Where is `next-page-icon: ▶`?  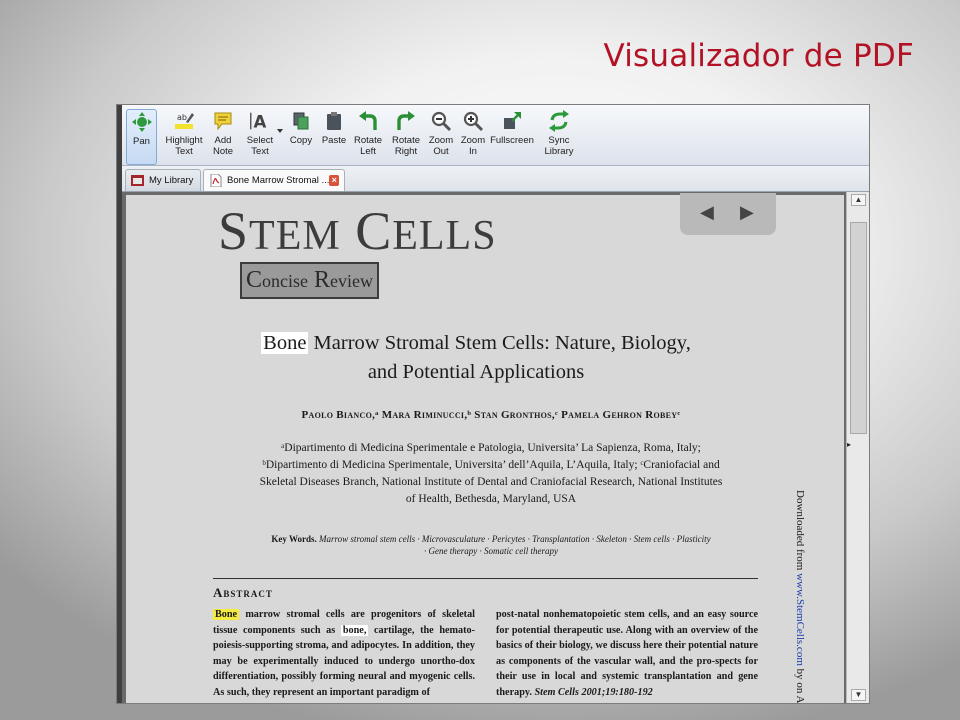 next-page-icon: ▶ is located at coordinates (747, 212).